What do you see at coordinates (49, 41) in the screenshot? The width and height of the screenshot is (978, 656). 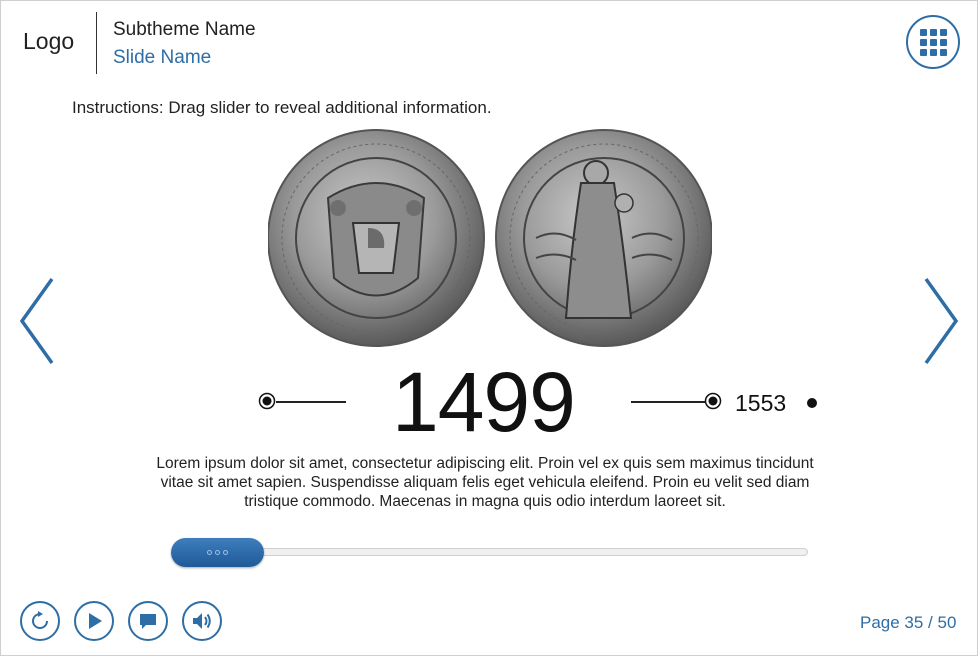 I see `logo: Logo` at bounding box center [49, 41].